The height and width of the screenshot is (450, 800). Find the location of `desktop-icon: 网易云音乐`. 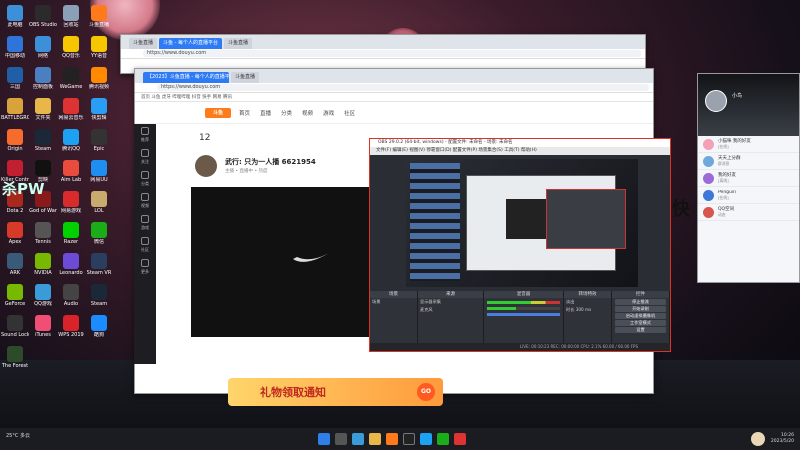

desktop-icon: 网易云音乐 is located at coordinates (71, 113).